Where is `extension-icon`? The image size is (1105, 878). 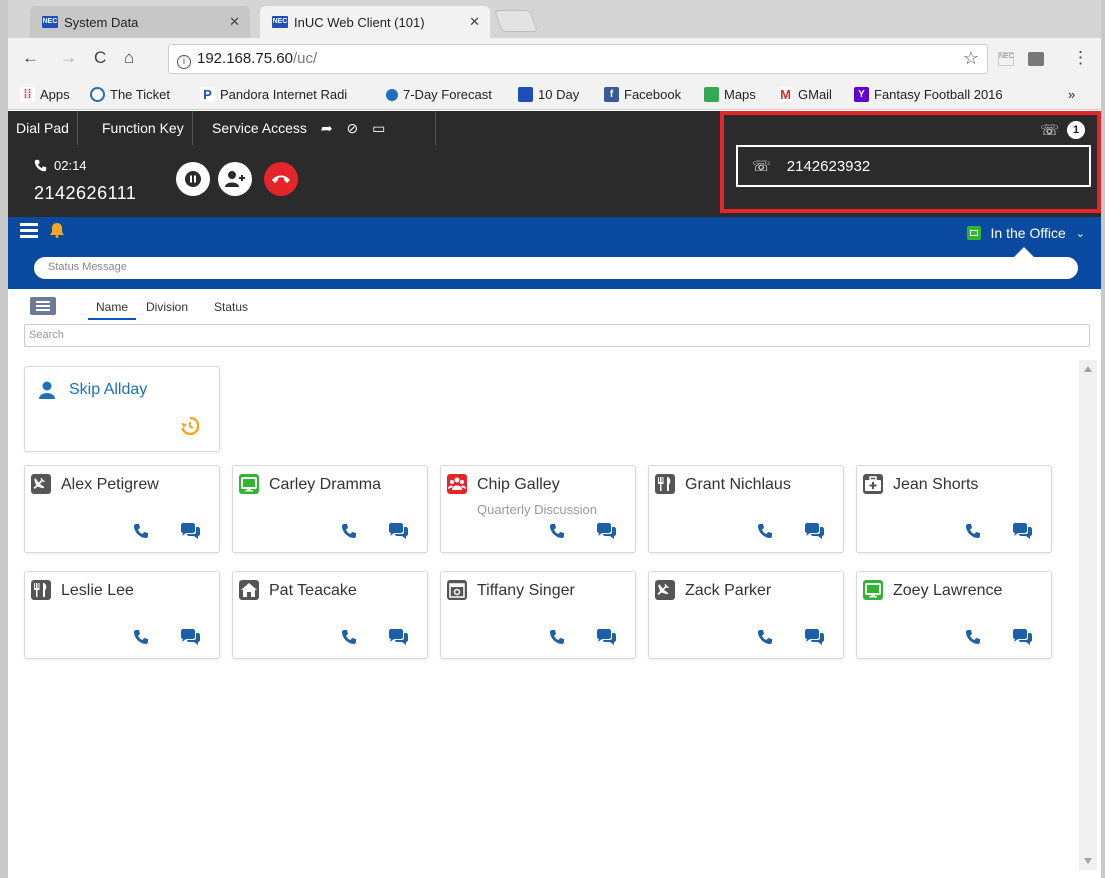 extension-icon is located at coordinates (1036, 59).